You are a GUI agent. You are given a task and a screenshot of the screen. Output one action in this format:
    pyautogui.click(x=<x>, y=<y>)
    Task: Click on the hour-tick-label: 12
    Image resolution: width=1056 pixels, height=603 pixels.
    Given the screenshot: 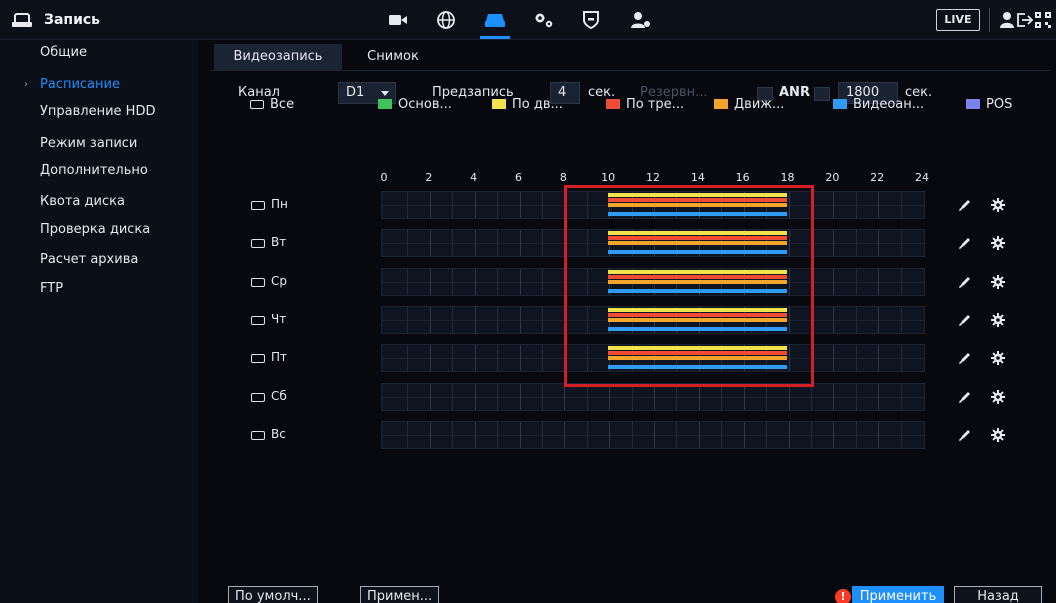 What is the action you would take?
    pyautogui.click(x=653, y=177)
    